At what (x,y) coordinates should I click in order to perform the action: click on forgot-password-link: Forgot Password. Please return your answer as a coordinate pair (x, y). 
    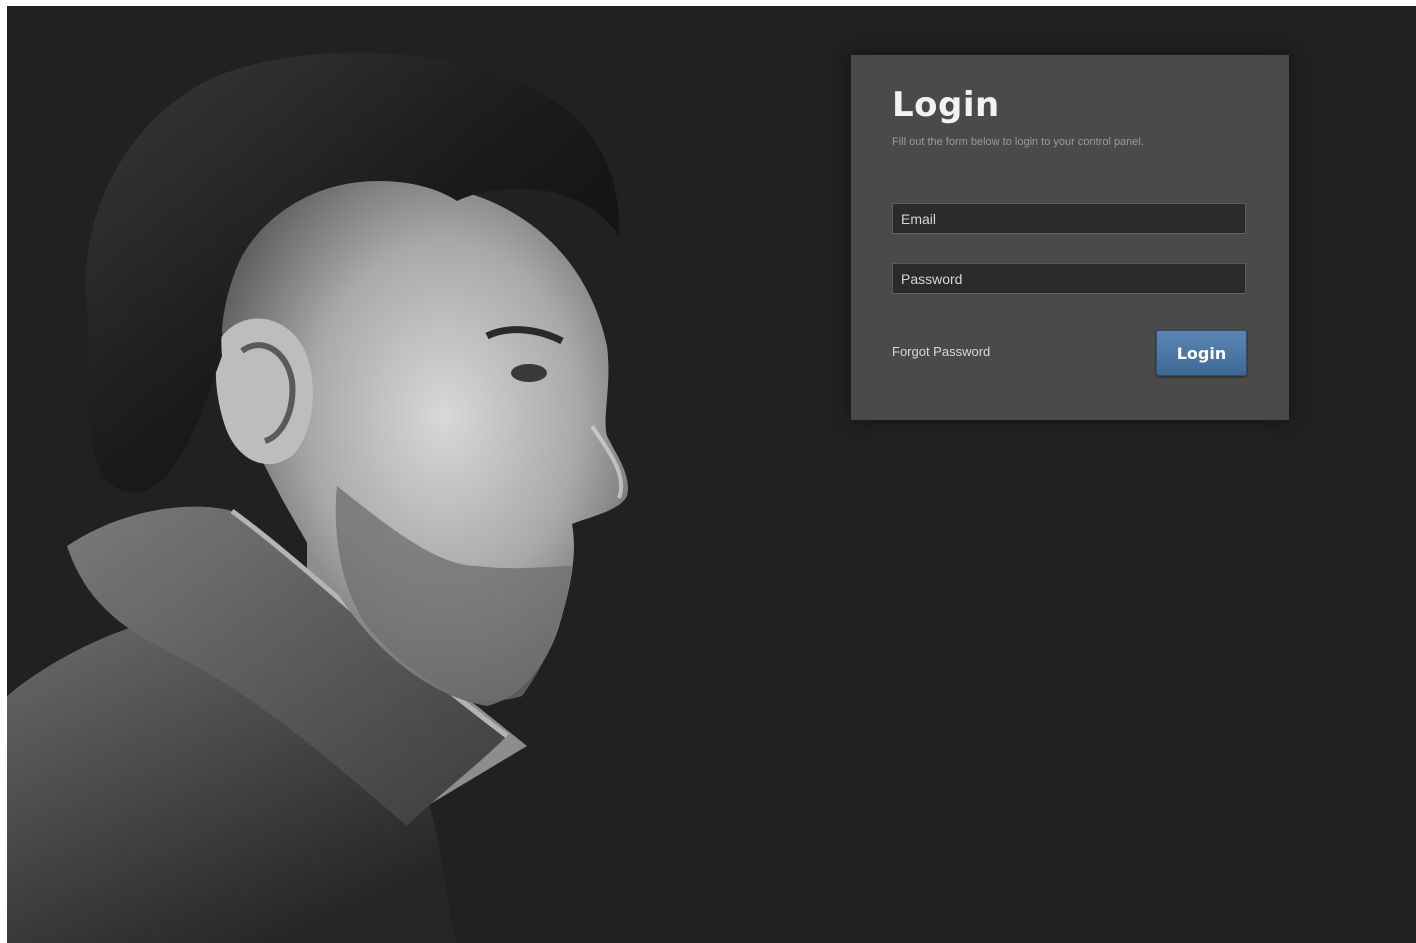
    Looking at the image, I should click on (941, 351).